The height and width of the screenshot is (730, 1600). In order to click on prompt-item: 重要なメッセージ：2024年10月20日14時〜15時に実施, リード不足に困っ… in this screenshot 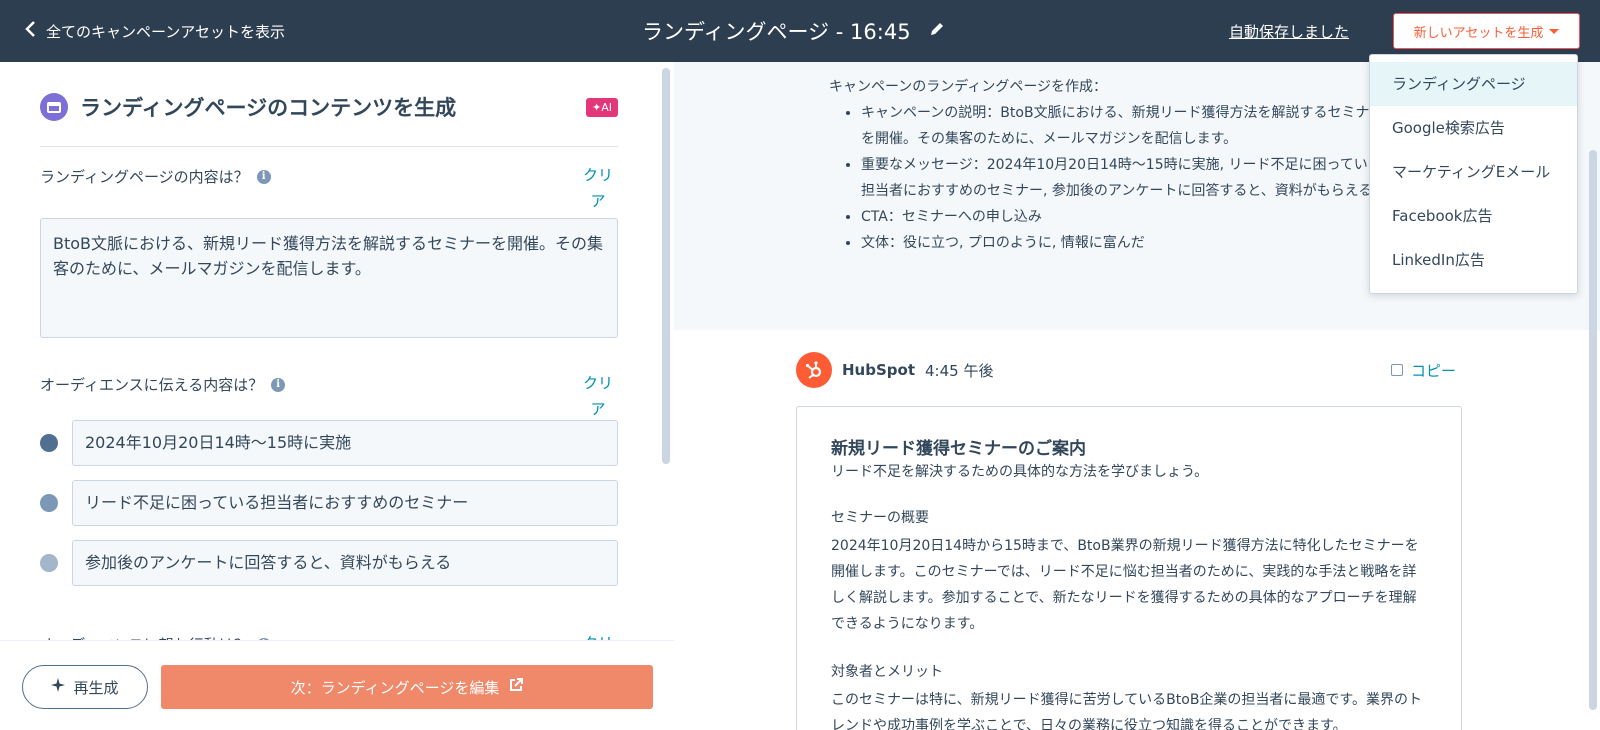, I will do `click(1125, 178)`.